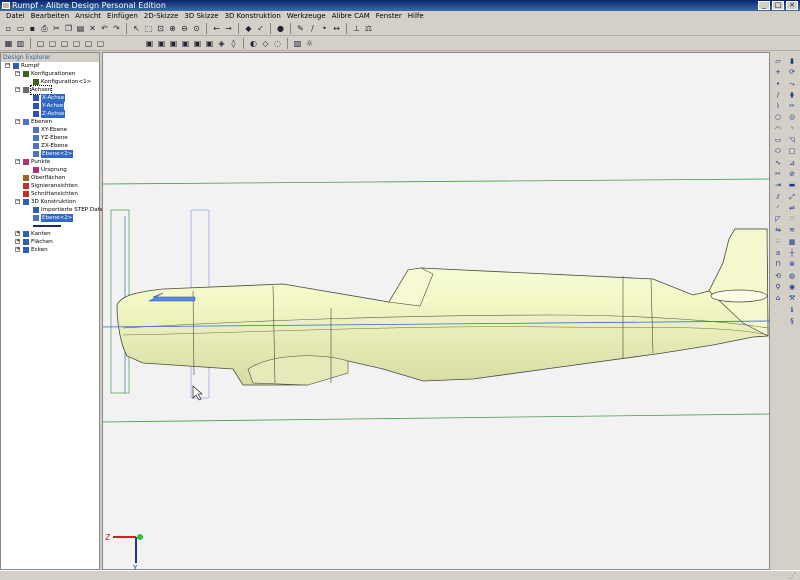 Image resolution: width=800 pixels, height=580 pixels. I want to click on print-icon: ⎙, so click(44, 28).